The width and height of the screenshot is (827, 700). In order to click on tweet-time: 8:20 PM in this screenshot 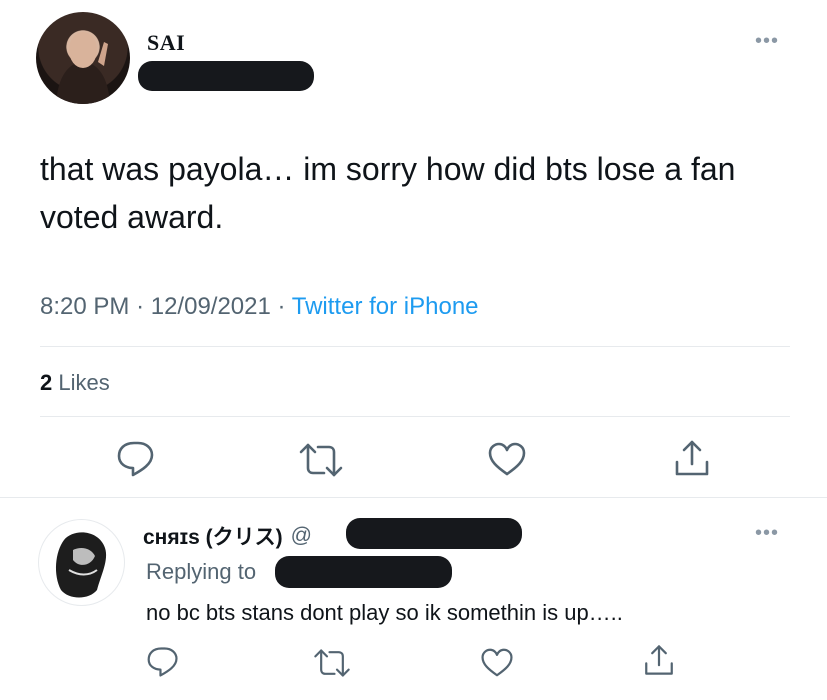, I will do `click(84, 306)`.